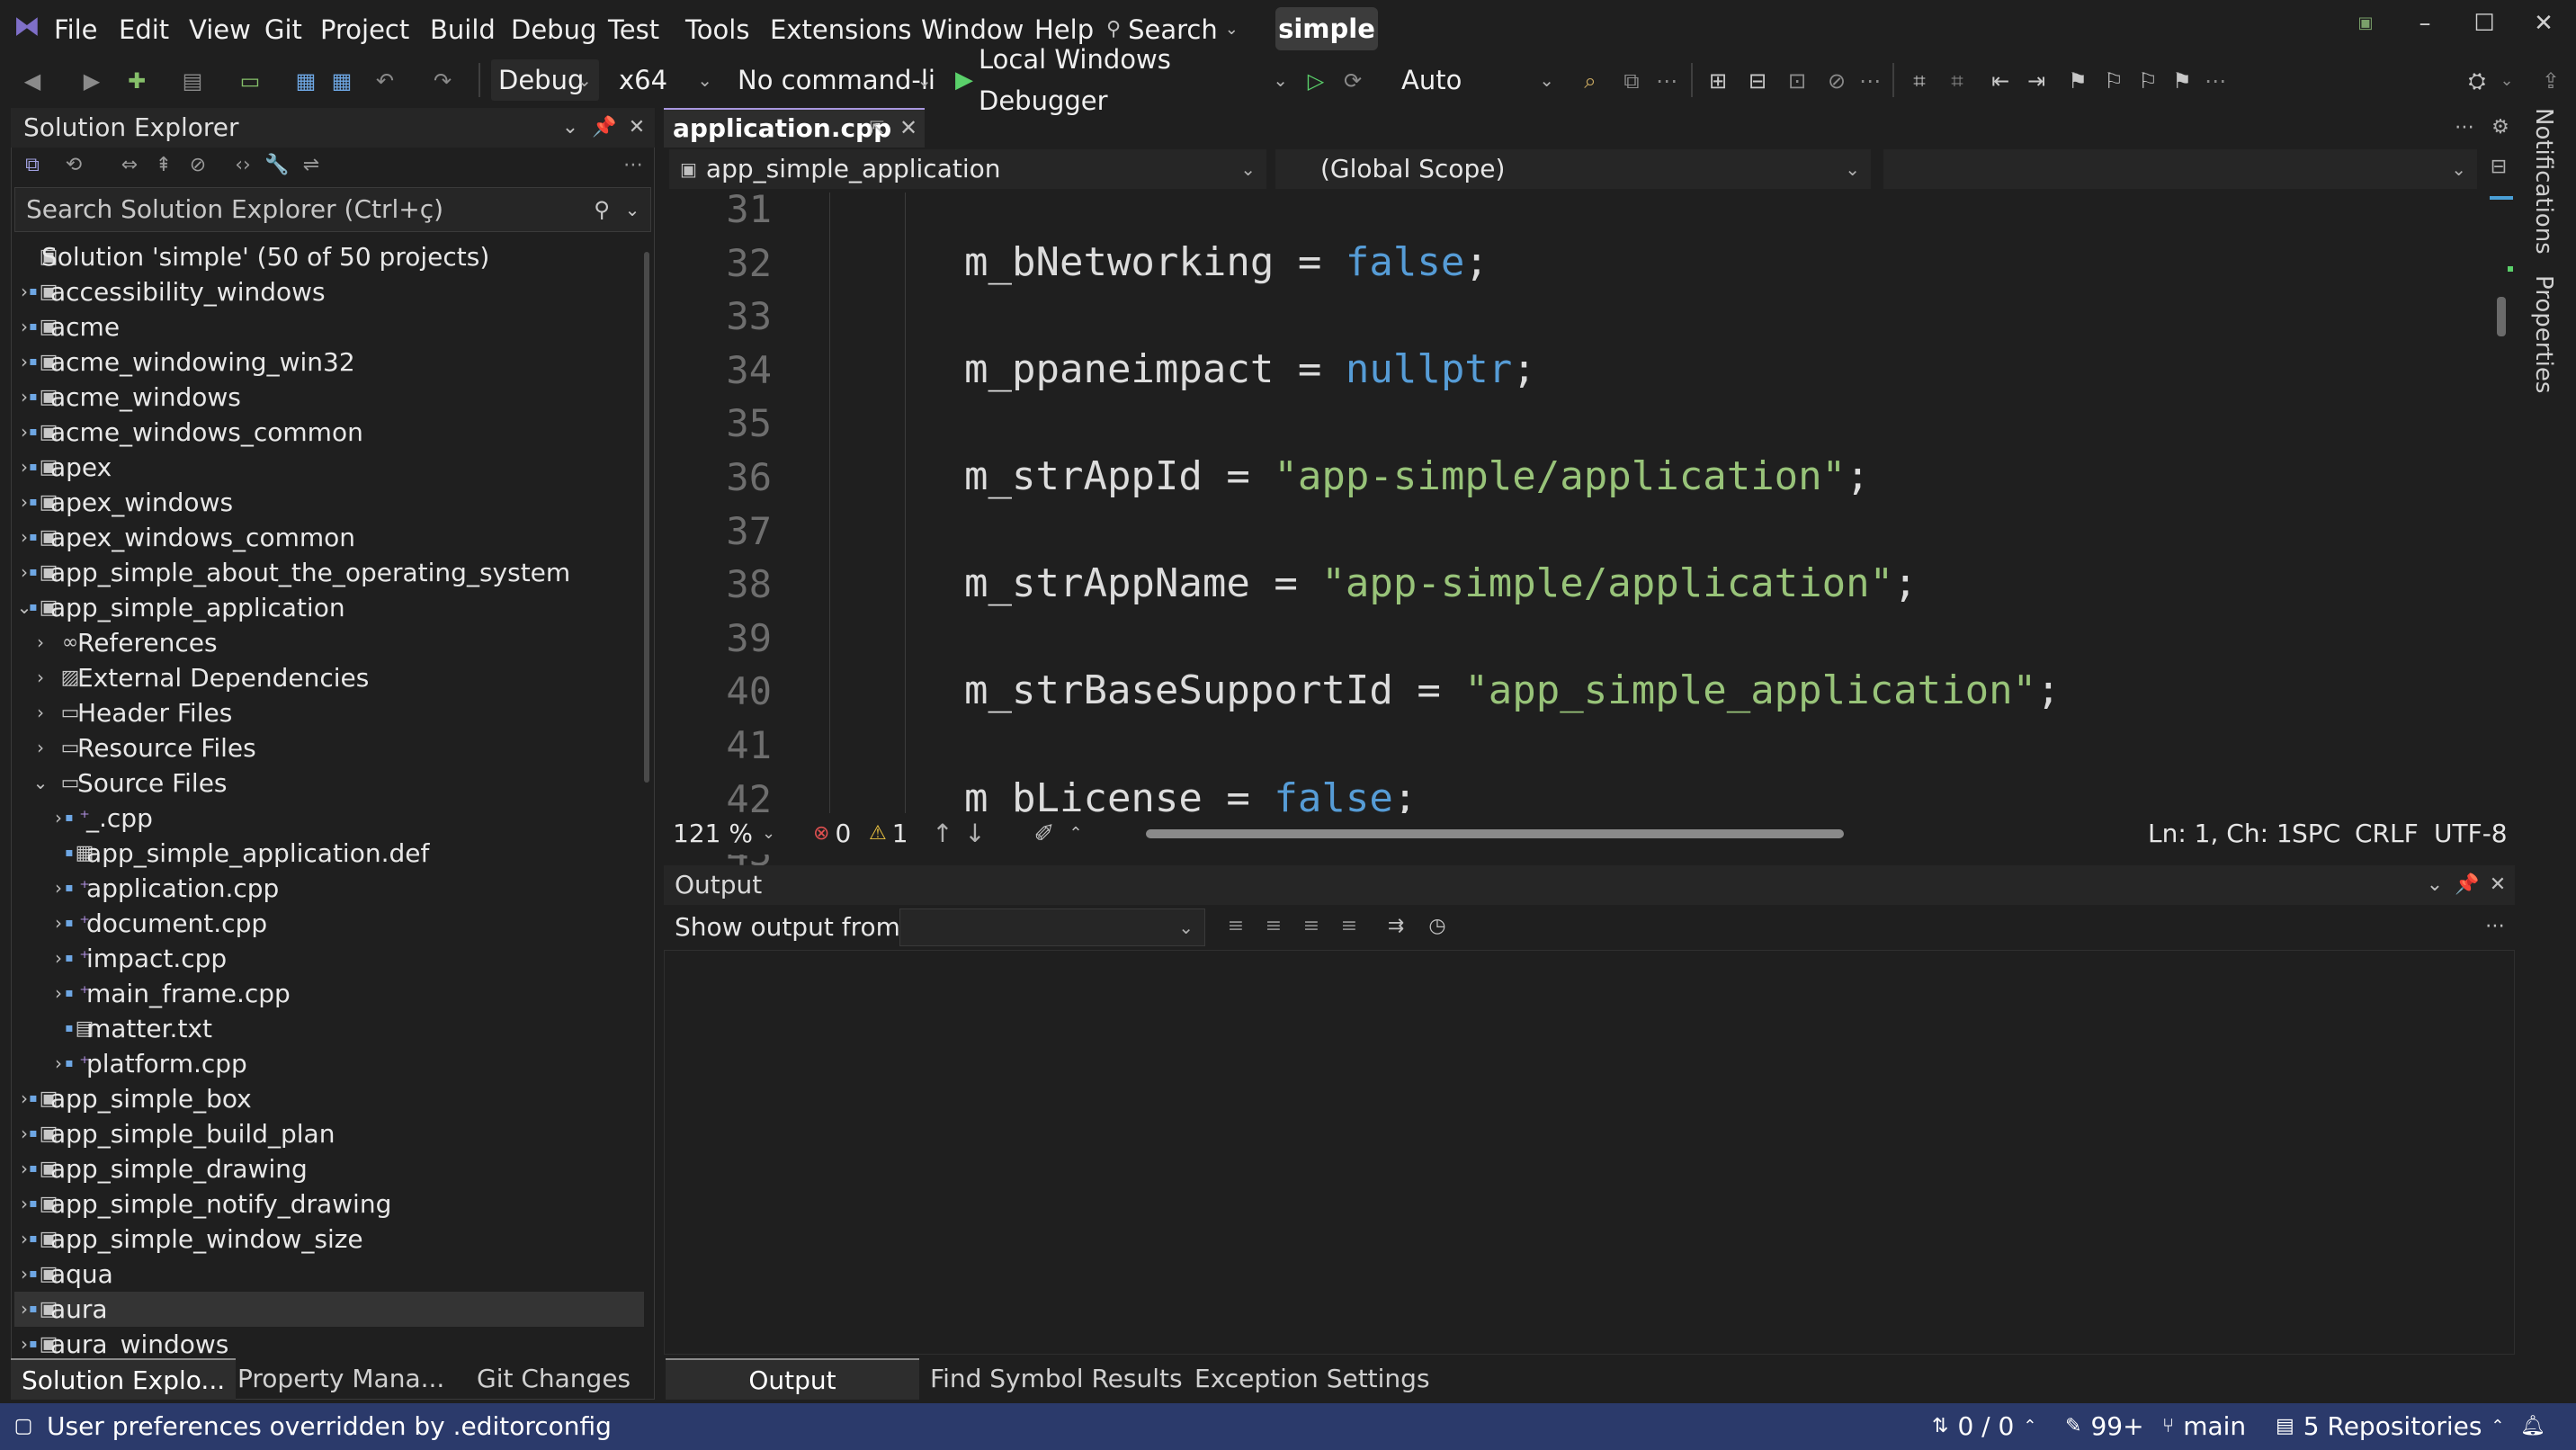 The width and height of the screenshot is (2576, 1450). Describe the element at coordinates (329, 677) in the screenshot. I see `tree-item: › ▨ External Dependencies` at that location.